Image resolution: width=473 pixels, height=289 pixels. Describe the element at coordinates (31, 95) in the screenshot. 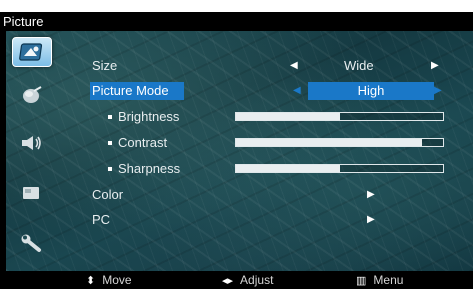

I see `sound-icon` at that location.